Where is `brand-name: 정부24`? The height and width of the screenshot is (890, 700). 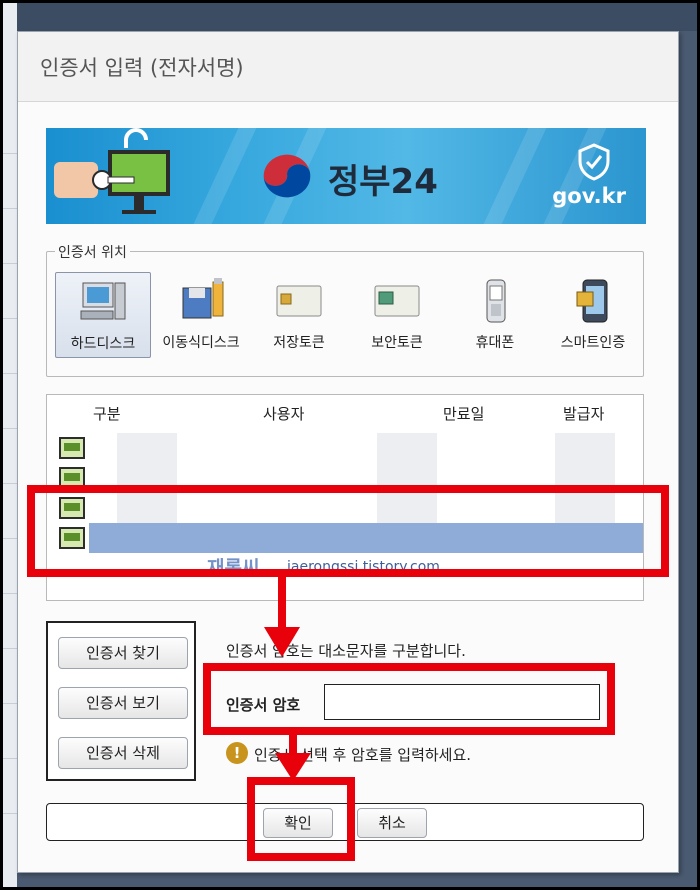 brand-name: 정부24 is located at coordinates (383, 182).